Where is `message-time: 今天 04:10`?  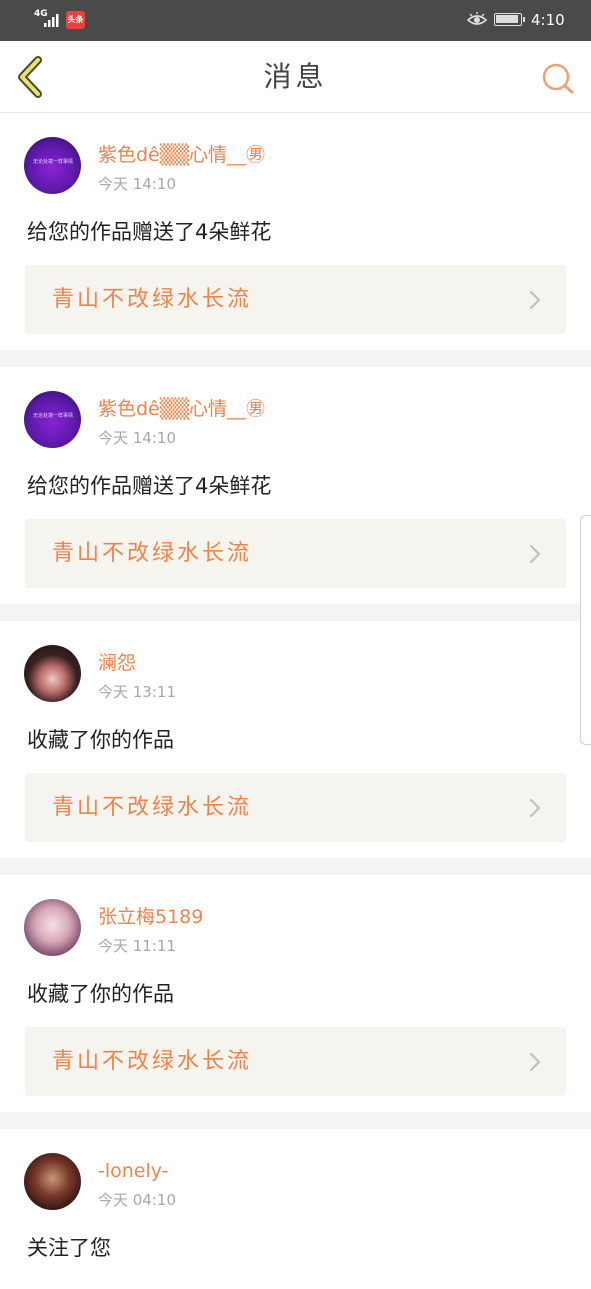
message-time: 今天 04:10 is located at coordinates (137, 1200).